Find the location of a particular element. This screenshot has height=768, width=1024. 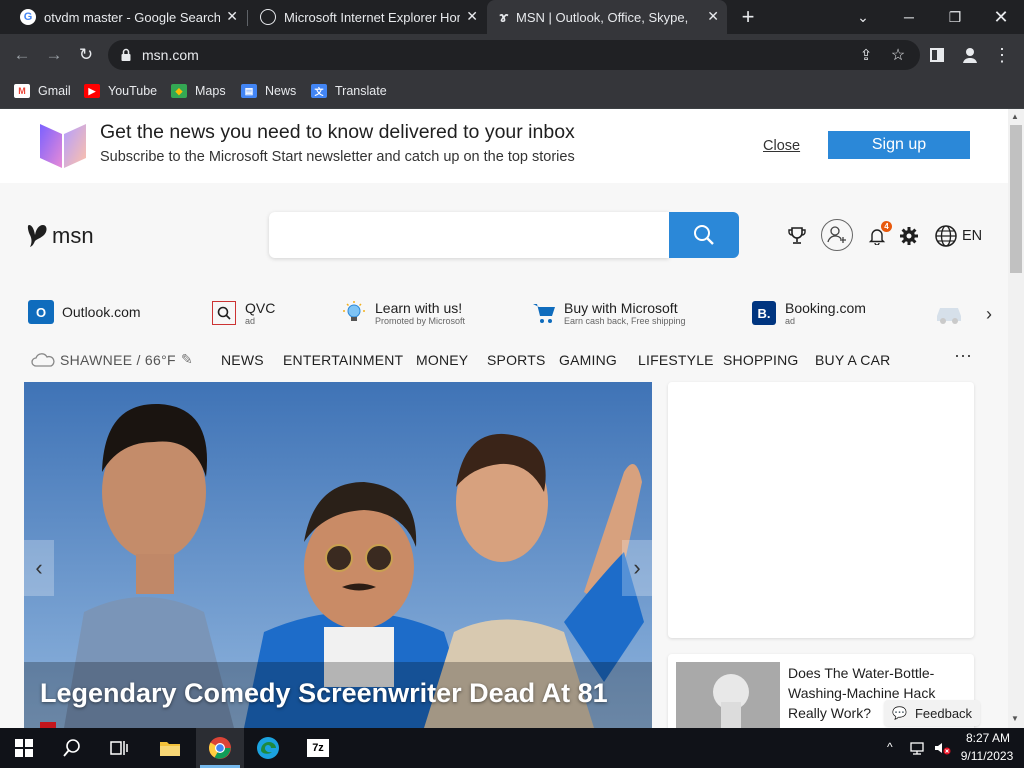

show-hidden-icons-icon: ^ is located at coordinates (890, 747).